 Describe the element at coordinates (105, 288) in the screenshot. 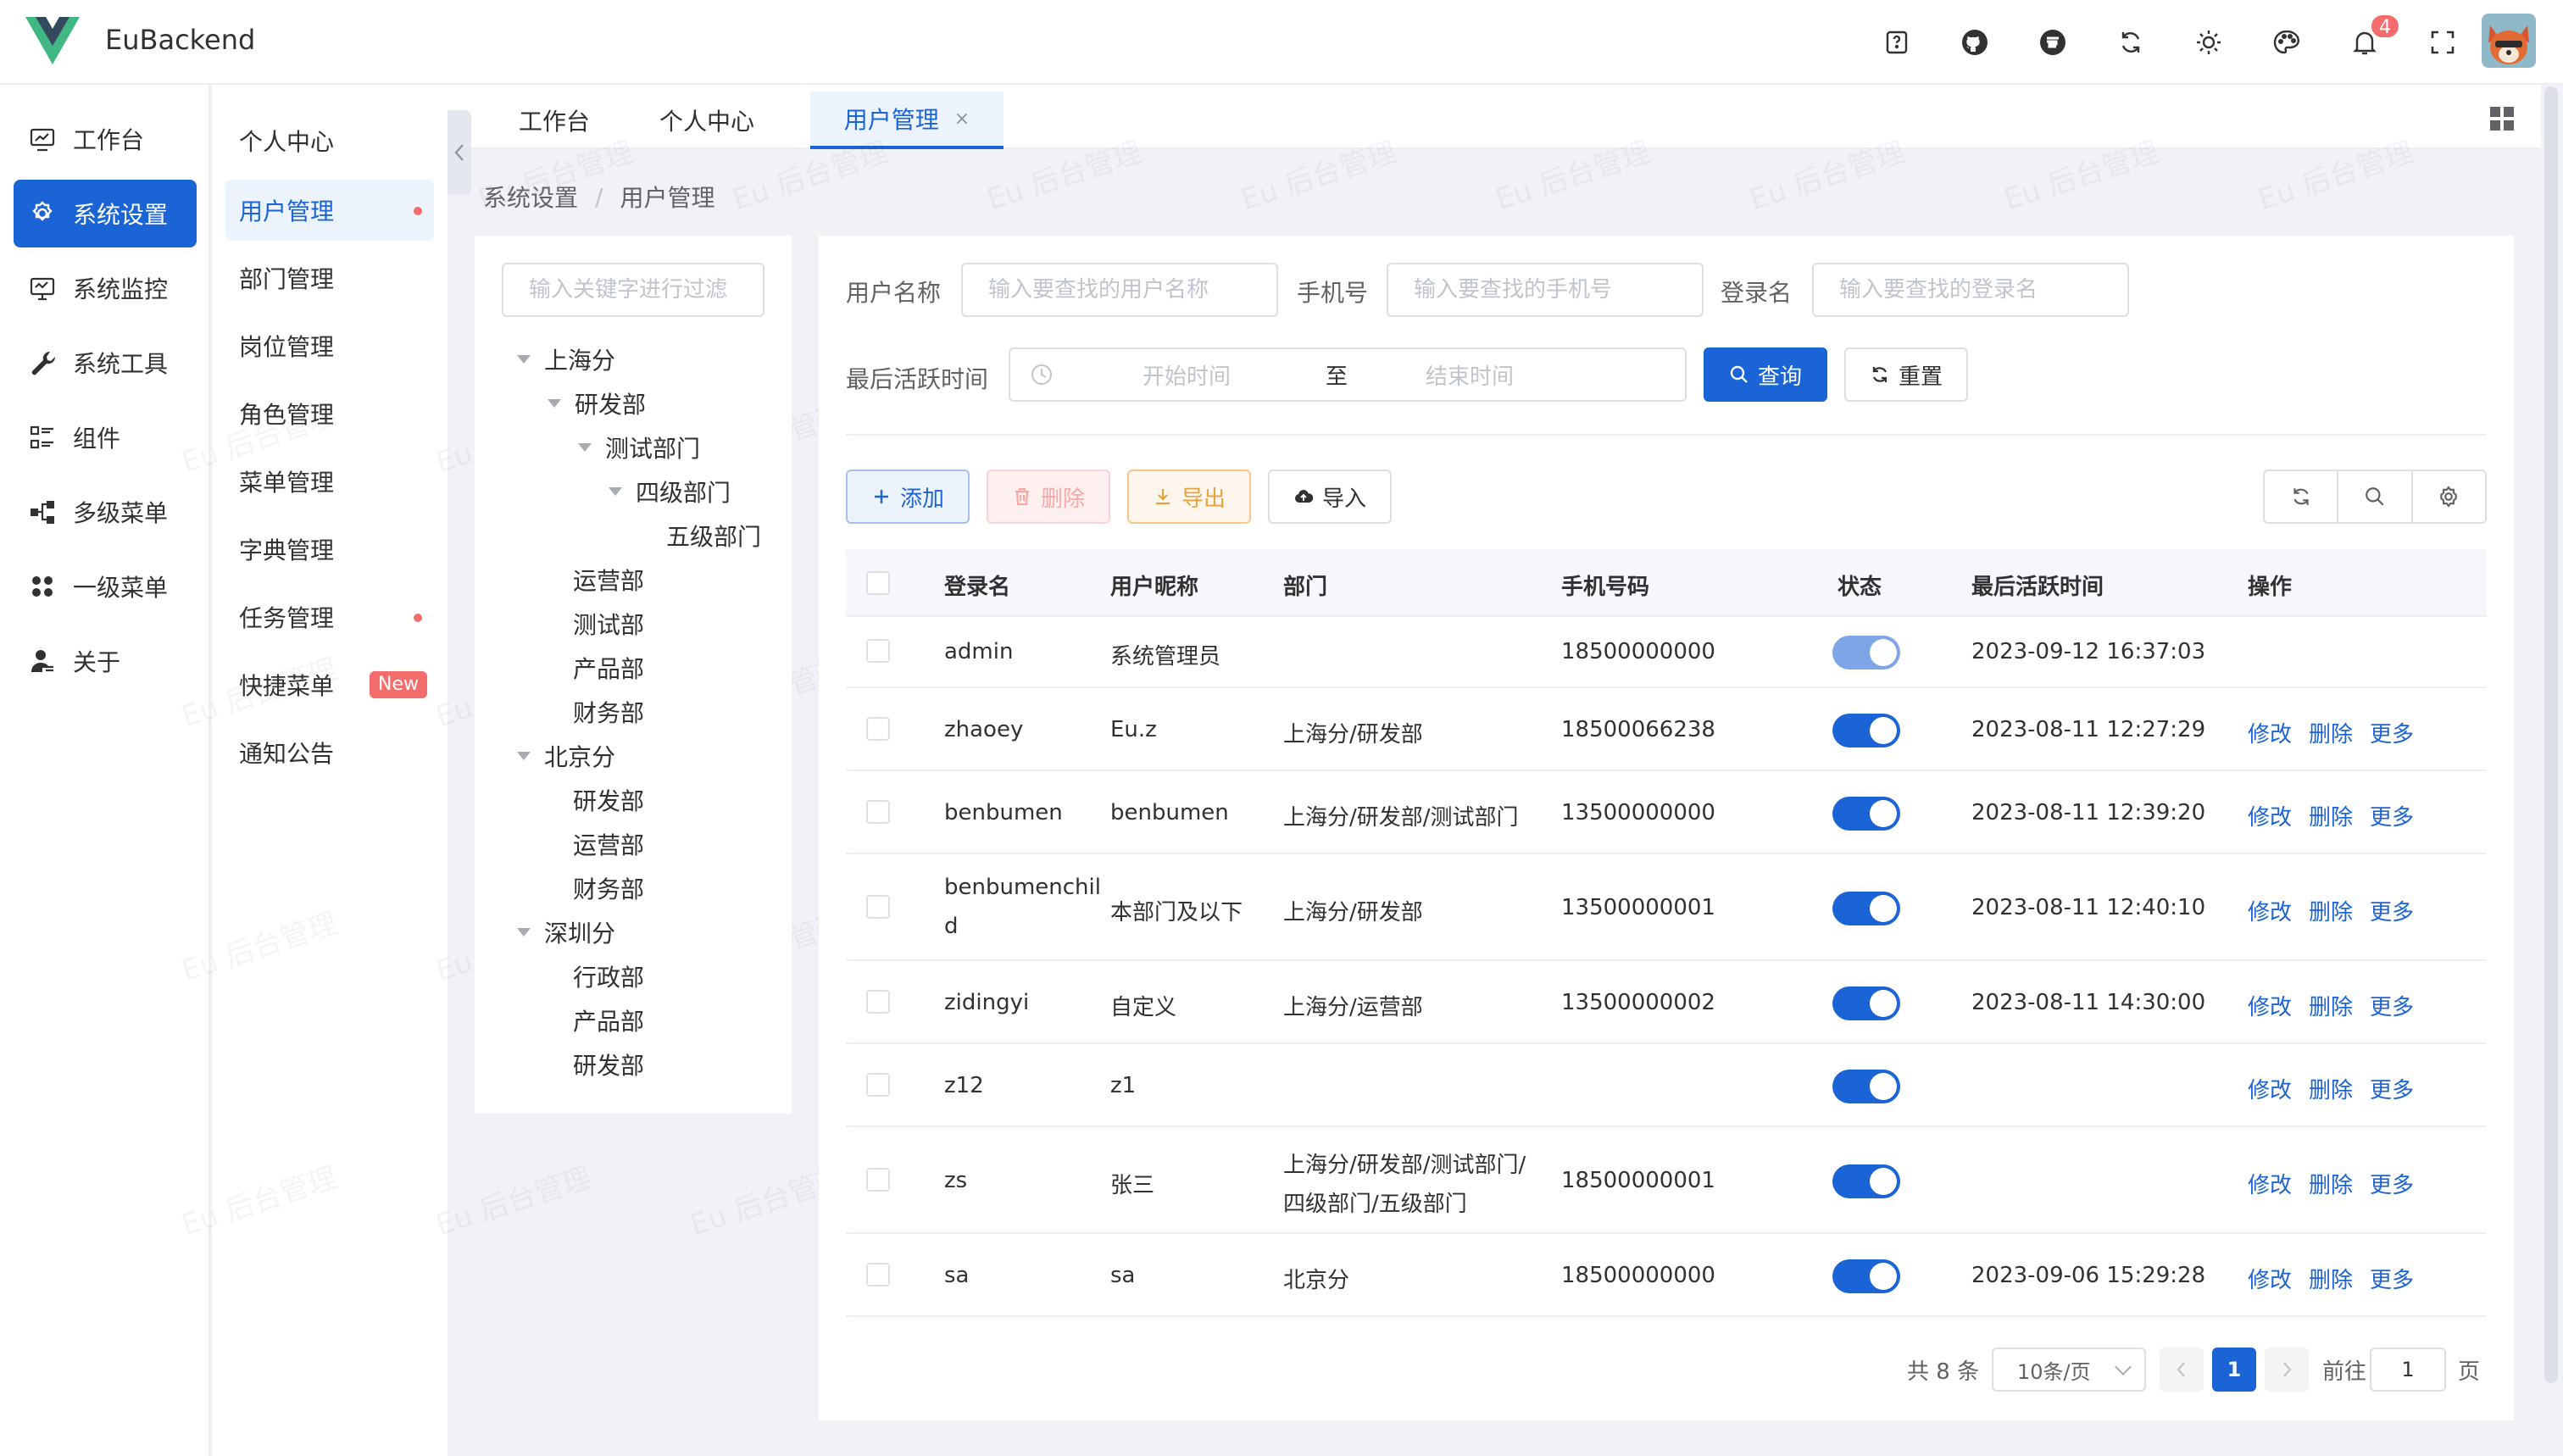

I see `sidebar-item-system-monitor: 系统监控` at that location.